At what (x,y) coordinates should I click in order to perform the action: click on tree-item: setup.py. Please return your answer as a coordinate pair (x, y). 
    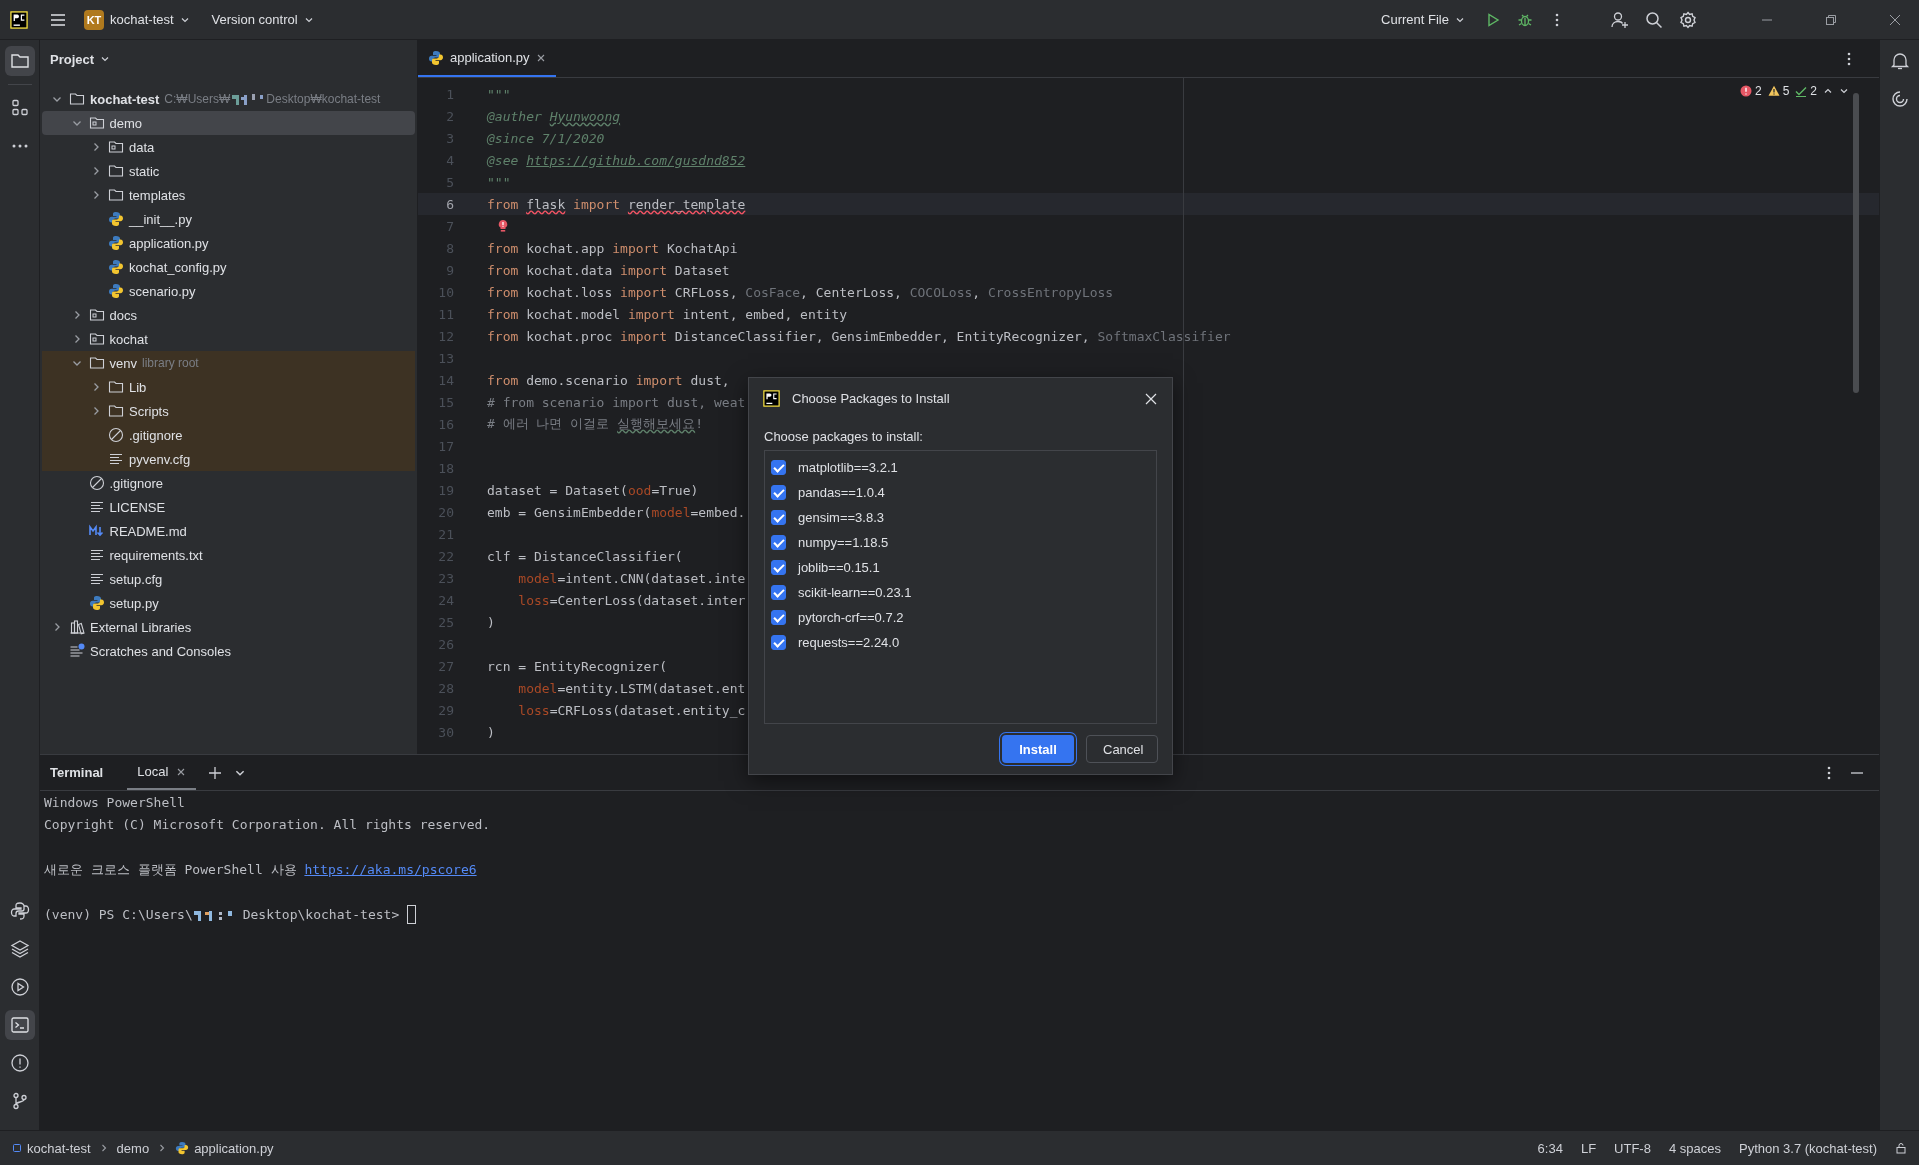
    Looking at the image, I should click on (228, 603).